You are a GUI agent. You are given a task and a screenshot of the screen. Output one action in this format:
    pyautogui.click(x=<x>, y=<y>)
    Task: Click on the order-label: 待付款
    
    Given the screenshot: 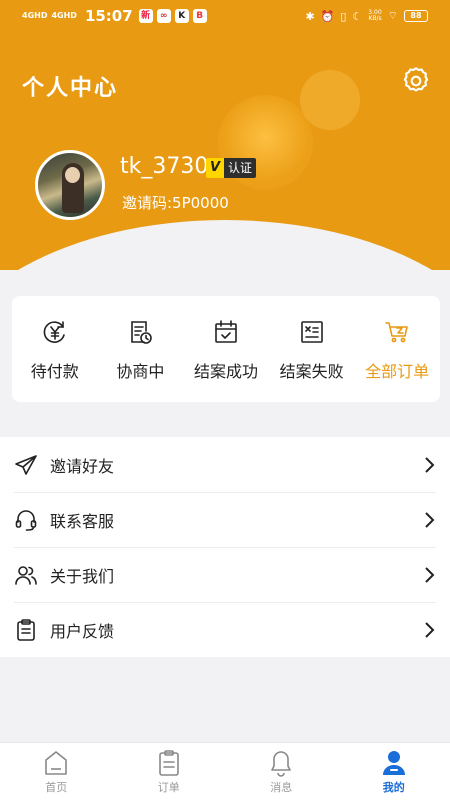 What is the action you would take?
    pyautogui.click(x=54, y=371)
    